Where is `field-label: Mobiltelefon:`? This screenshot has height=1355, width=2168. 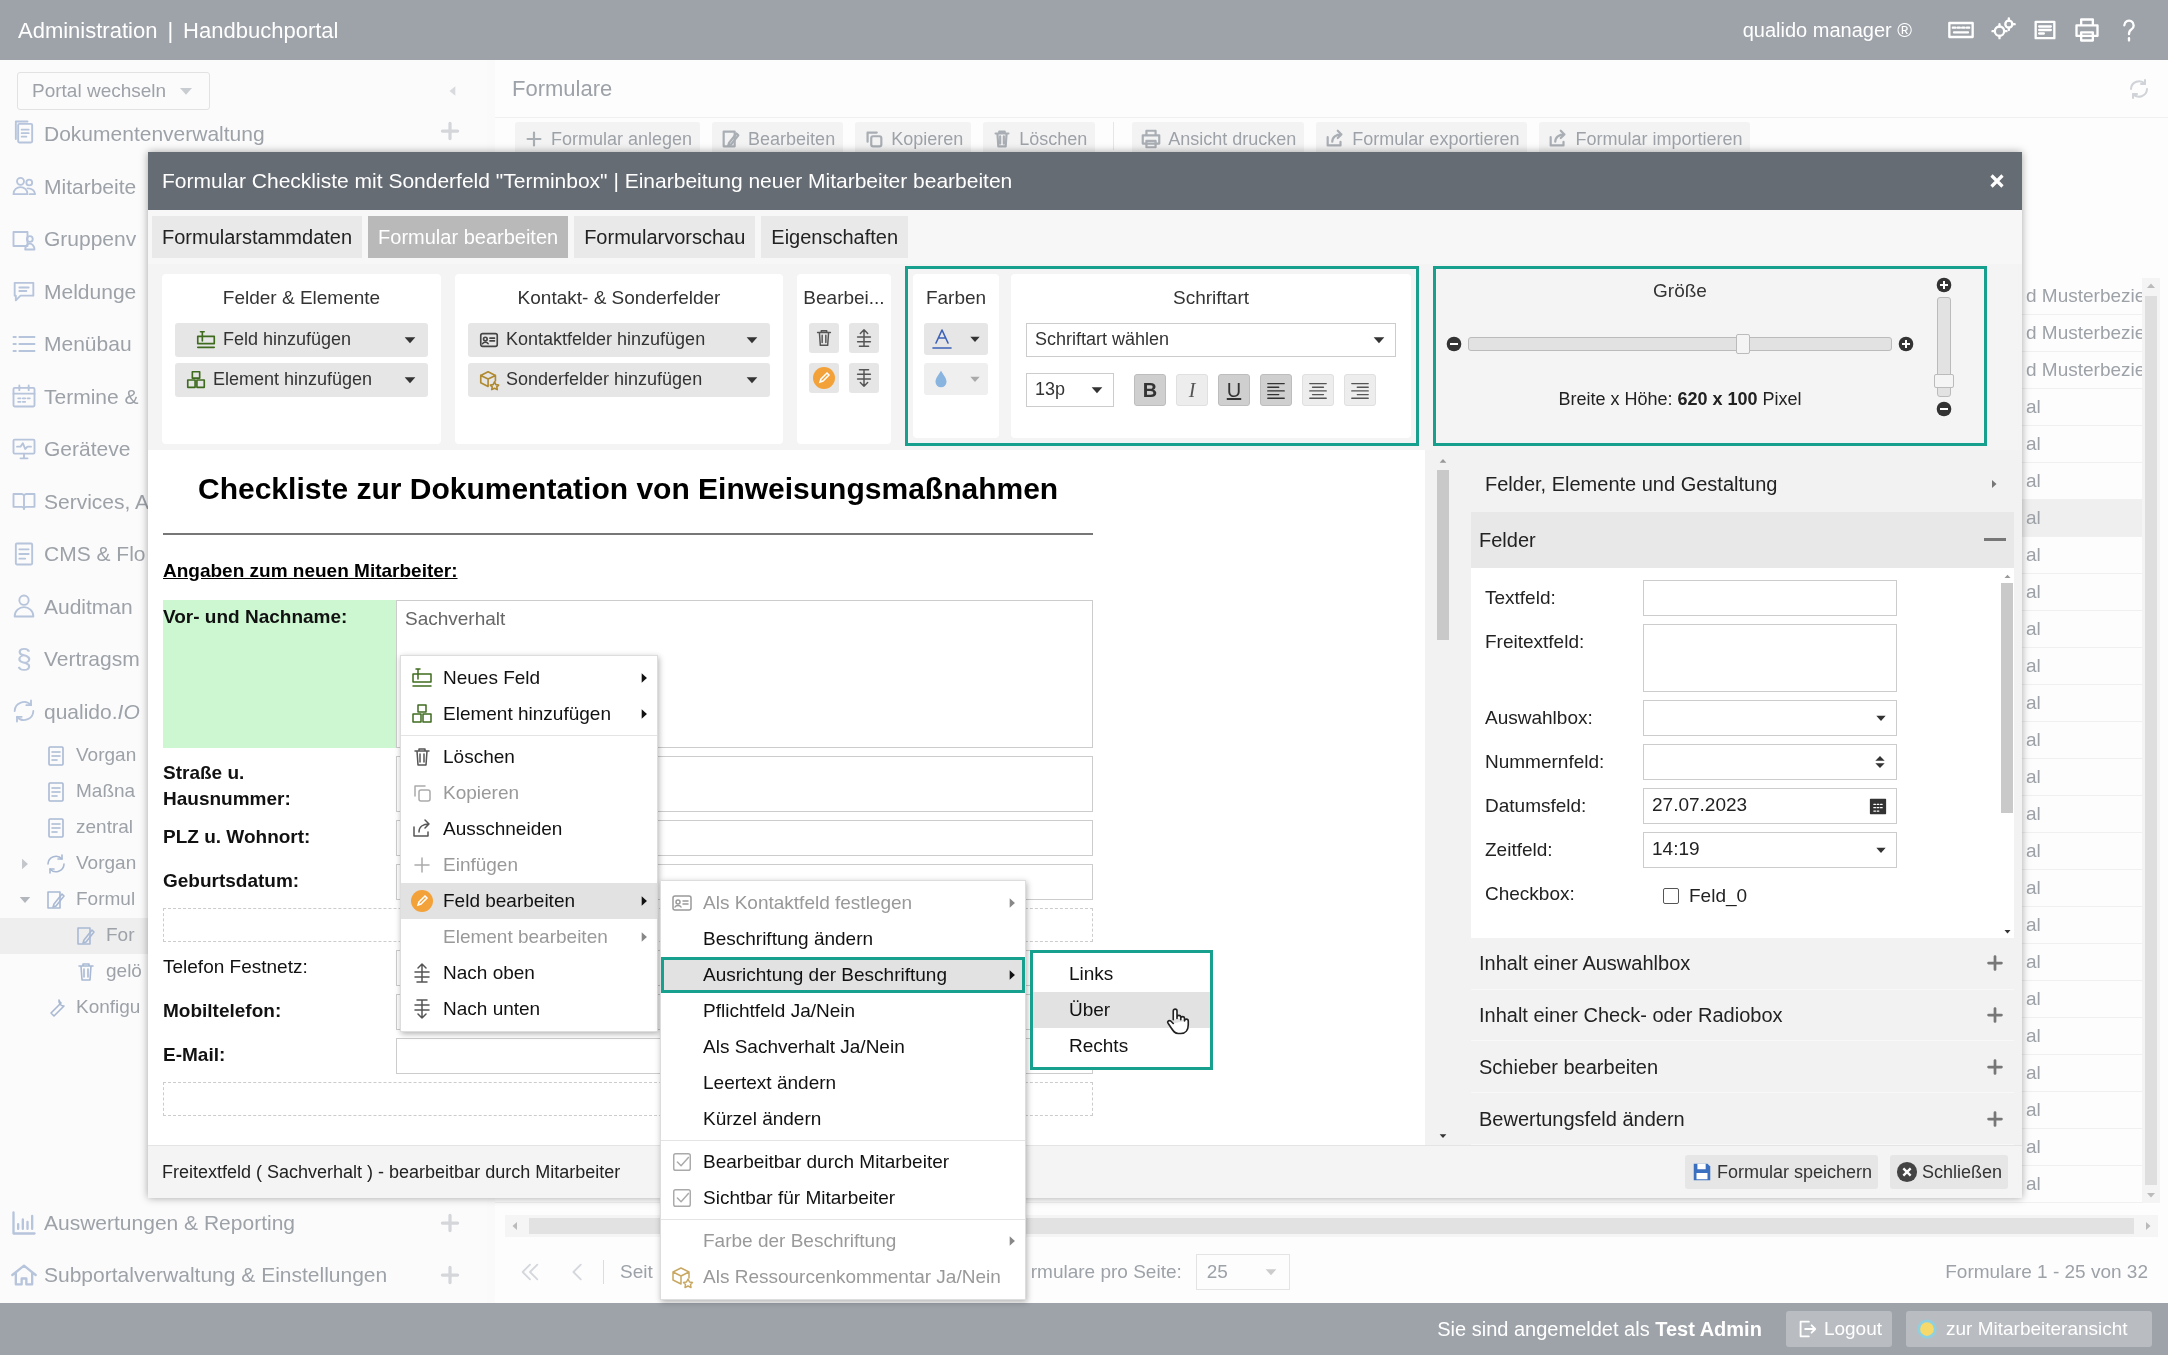 field-label: Mobiltelefon: is located at coordinates (279, 1011).